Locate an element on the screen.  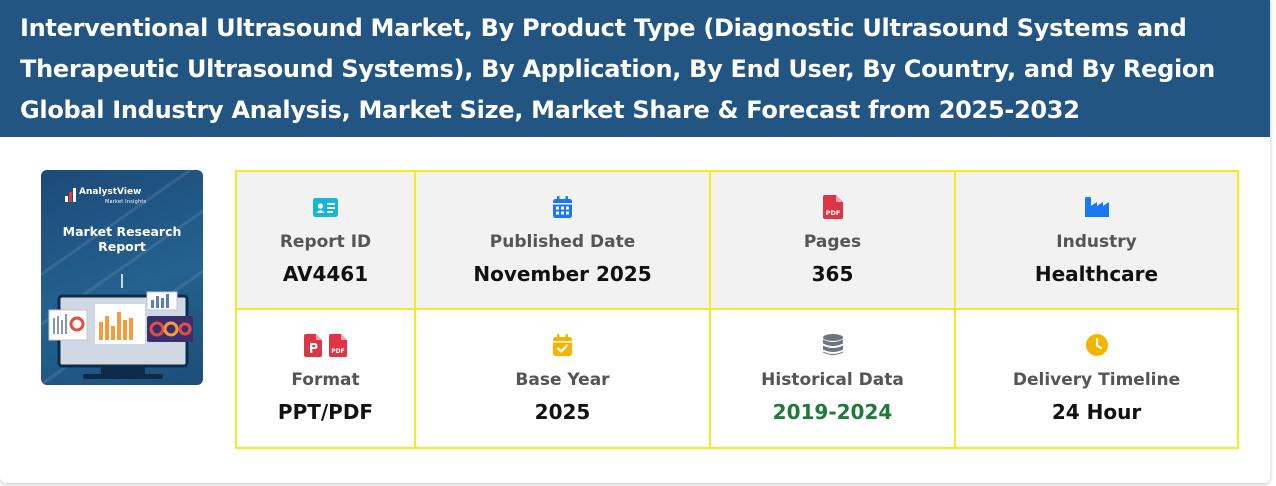
clock-icon is located at coordinates (1096, 345).